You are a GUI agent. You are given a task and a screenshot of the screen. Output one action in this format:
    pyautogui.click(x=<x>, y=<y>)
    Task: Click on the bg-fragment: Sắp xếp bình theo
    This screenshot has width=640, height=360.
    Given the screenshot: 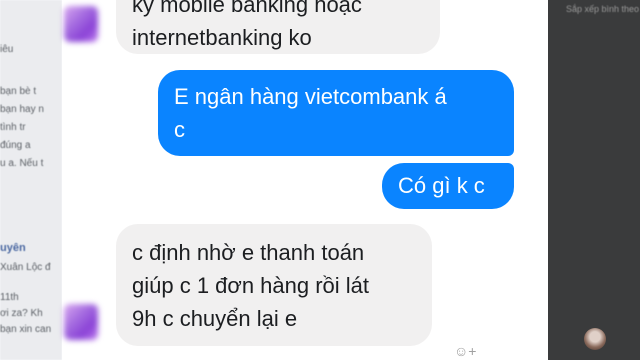 What is the action you would take?
    pyautogui.click(x=603, y=9)
    